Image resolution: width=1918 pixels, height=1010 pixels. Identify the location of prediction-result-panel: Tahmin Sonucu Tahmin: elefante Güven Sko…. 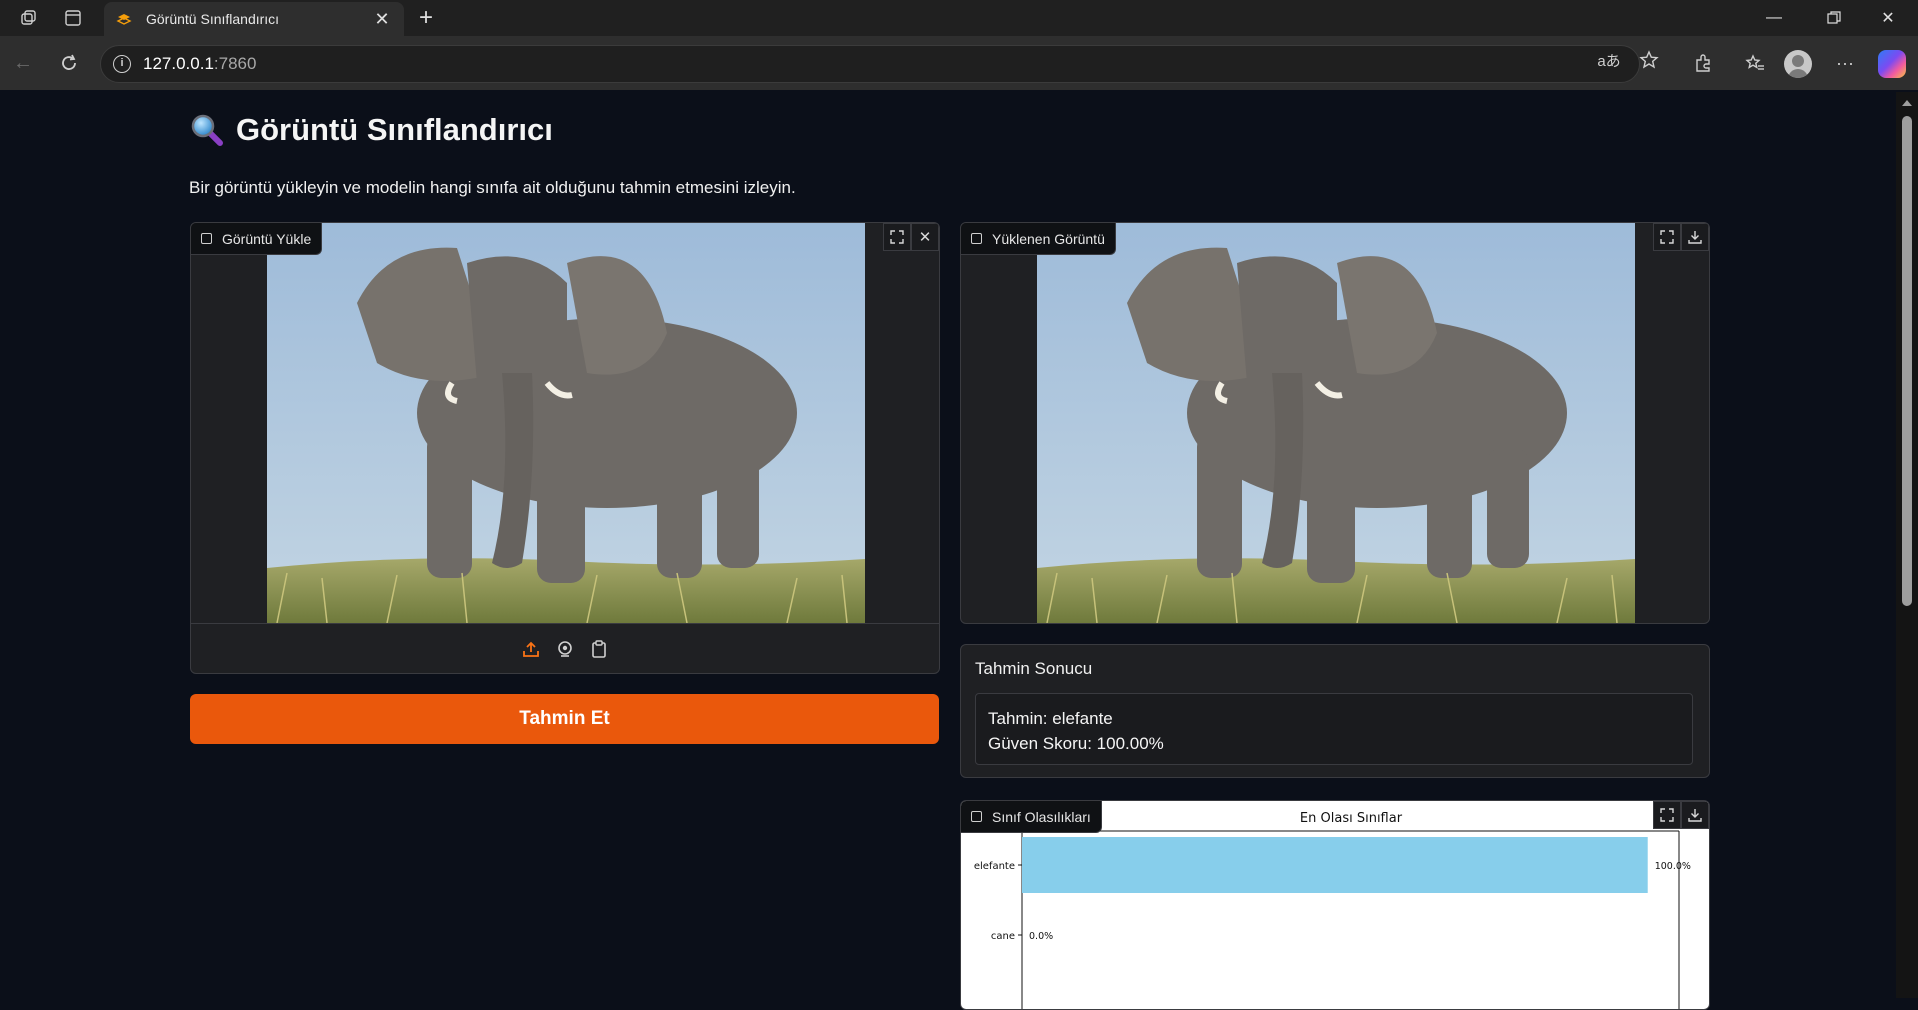
(1335, 711).